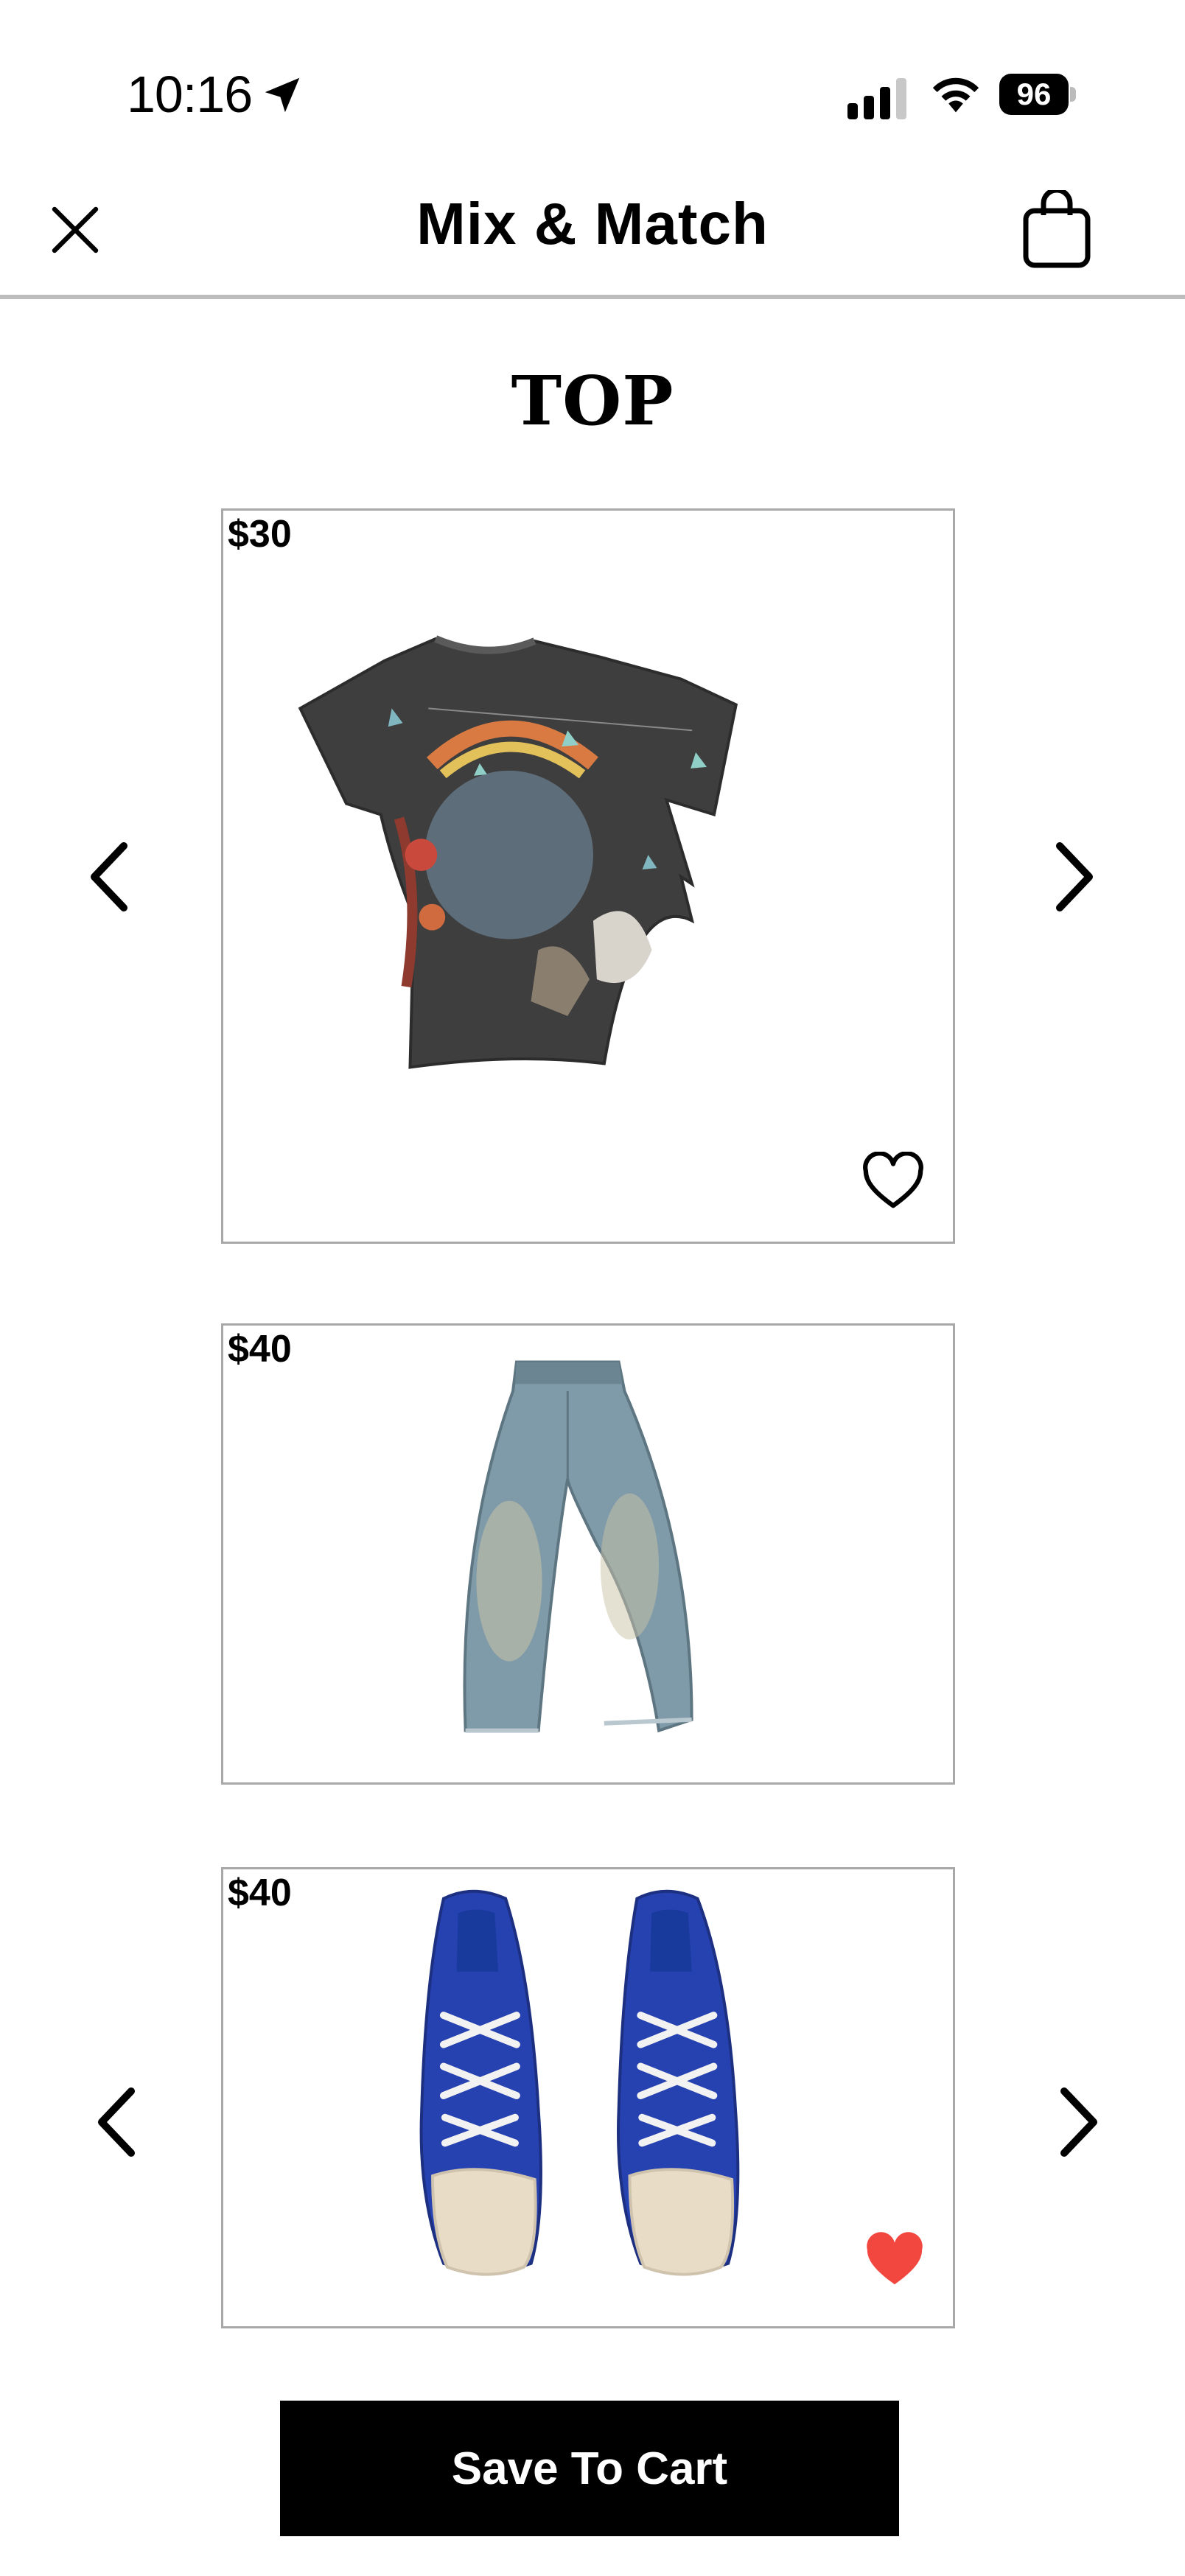 The image size is (1185, 2576). Describe the element at coordinates (894, 2259) in the screenshot. I see `heart-filled-icon` at that location.